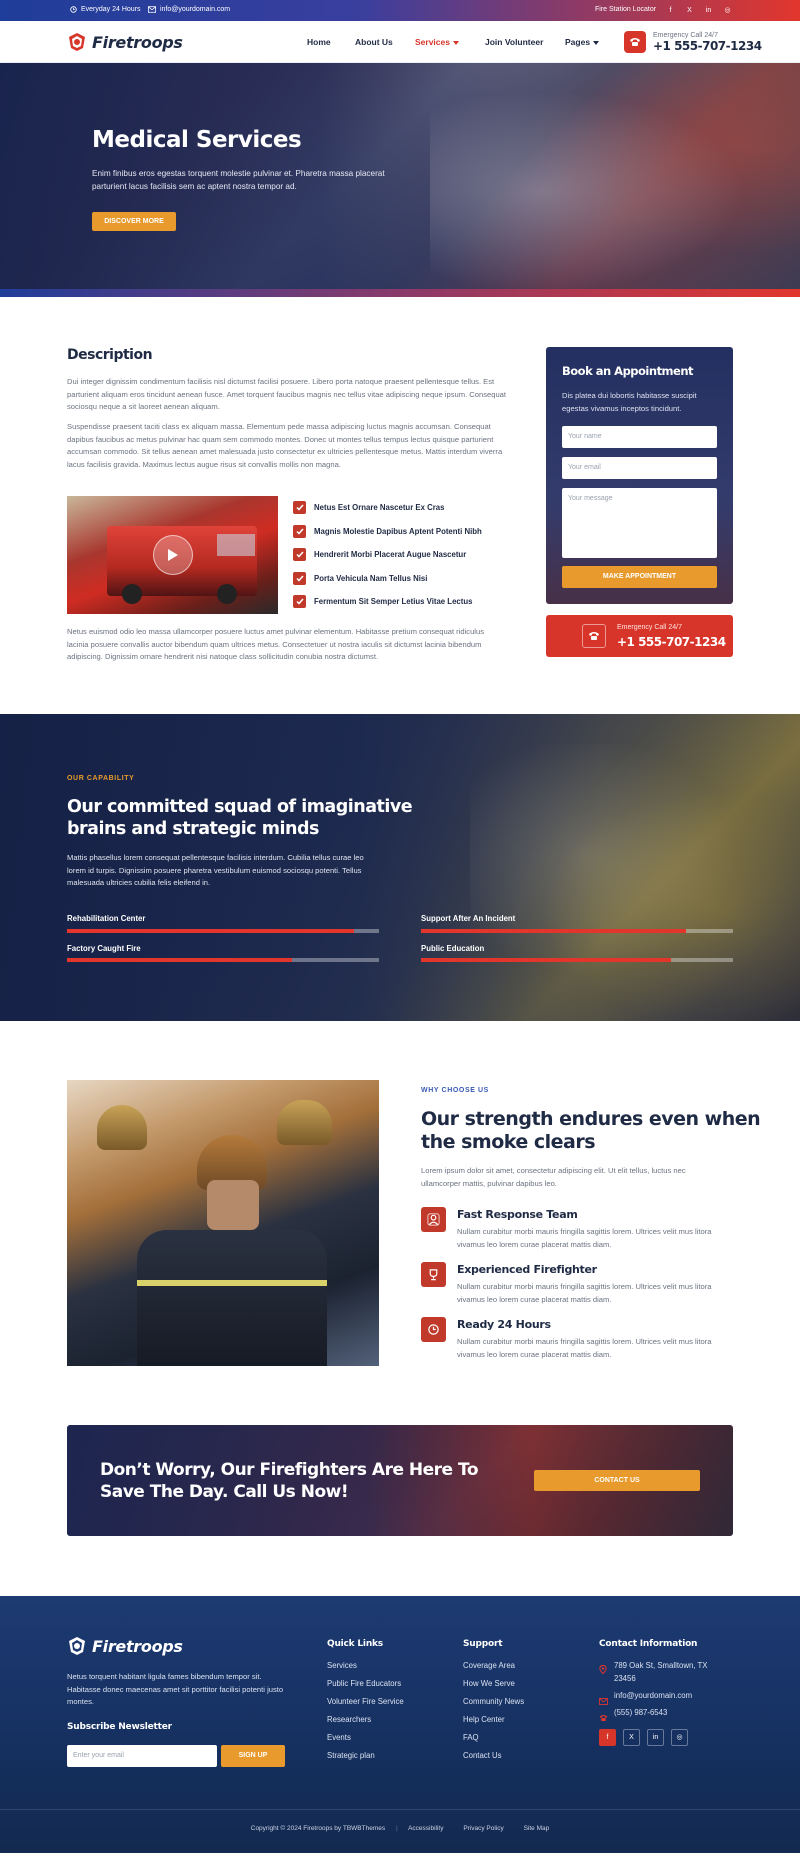  I want to click on reflective-stripe, so click(232, 1283).